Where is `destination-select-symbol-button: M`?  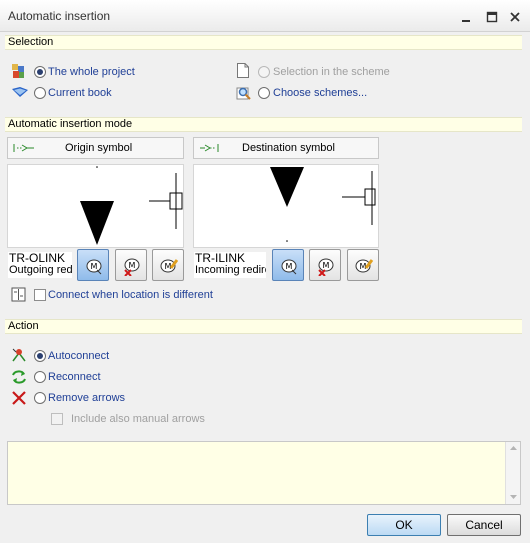
destination-select-symbol-button: M is located at coordinates (288, 265).